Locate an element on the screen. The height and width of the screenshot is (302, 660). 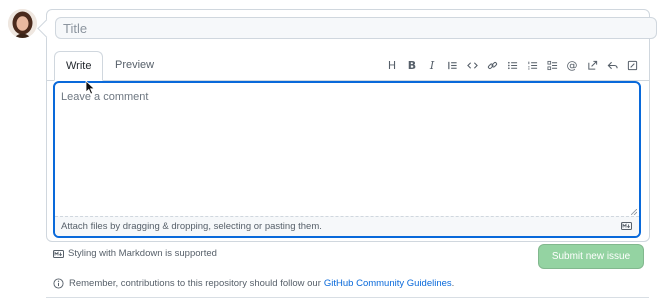
link-button is located at coordinates (492, 65).